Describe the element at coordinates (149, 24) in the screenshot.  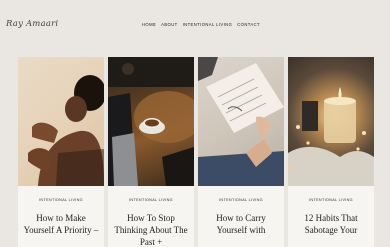
I see `nav-home: HOME` at that location.